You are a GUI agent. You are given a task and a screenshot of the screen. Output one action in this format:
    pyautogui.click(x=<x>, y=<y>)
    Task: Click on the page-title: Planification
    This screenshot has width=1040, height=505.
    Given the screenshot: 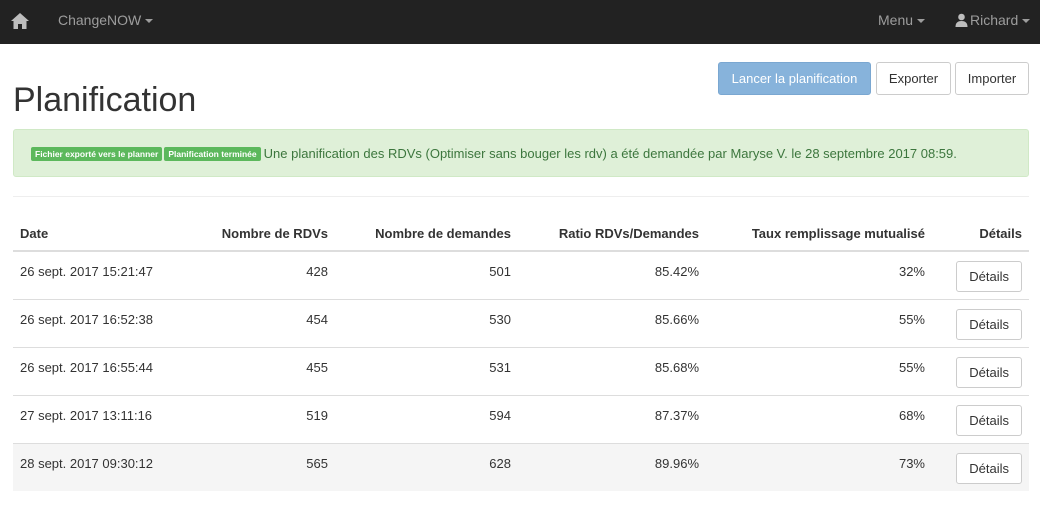 What is the action you would take?
    pyautogui.click(x=105, y=100)
    